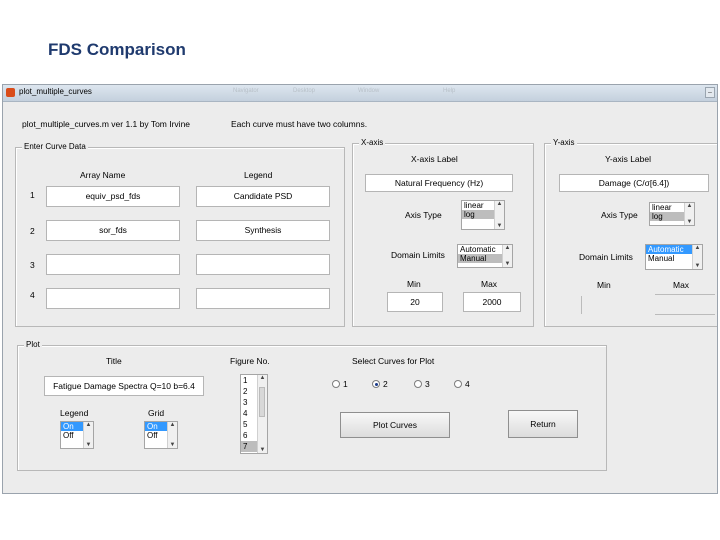 The height and width of the screenshot is (540, 720). What do you see at coordinates (427, 384) in the screenshot?
I see `radio-label: 3` at bounding box center [427, 384].